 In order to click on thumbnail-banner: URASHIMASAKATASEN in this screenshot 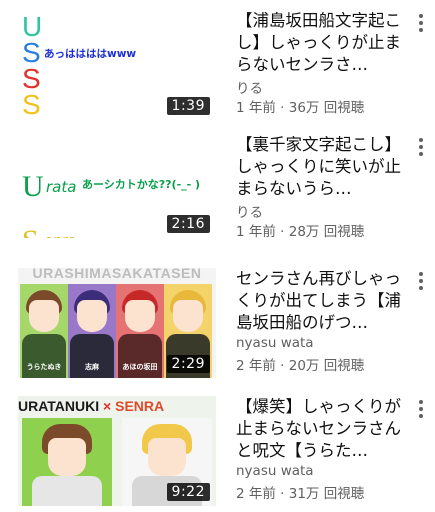, I will do `click(117, 274)`.